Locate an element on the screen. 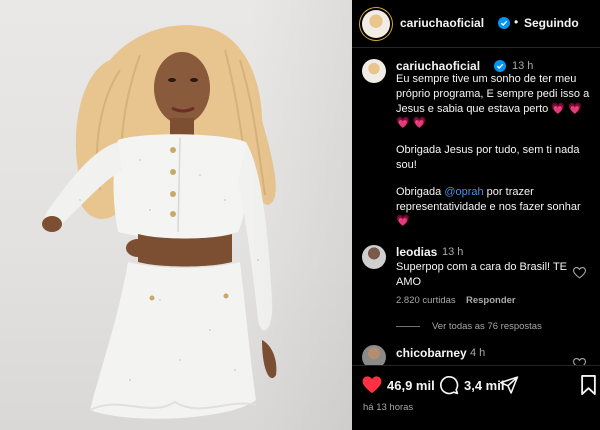 The width and height of the screenshot is (600, 430). comment-text: Superpop com a cara do Brasil! TE is located at coordinates (481, 267).